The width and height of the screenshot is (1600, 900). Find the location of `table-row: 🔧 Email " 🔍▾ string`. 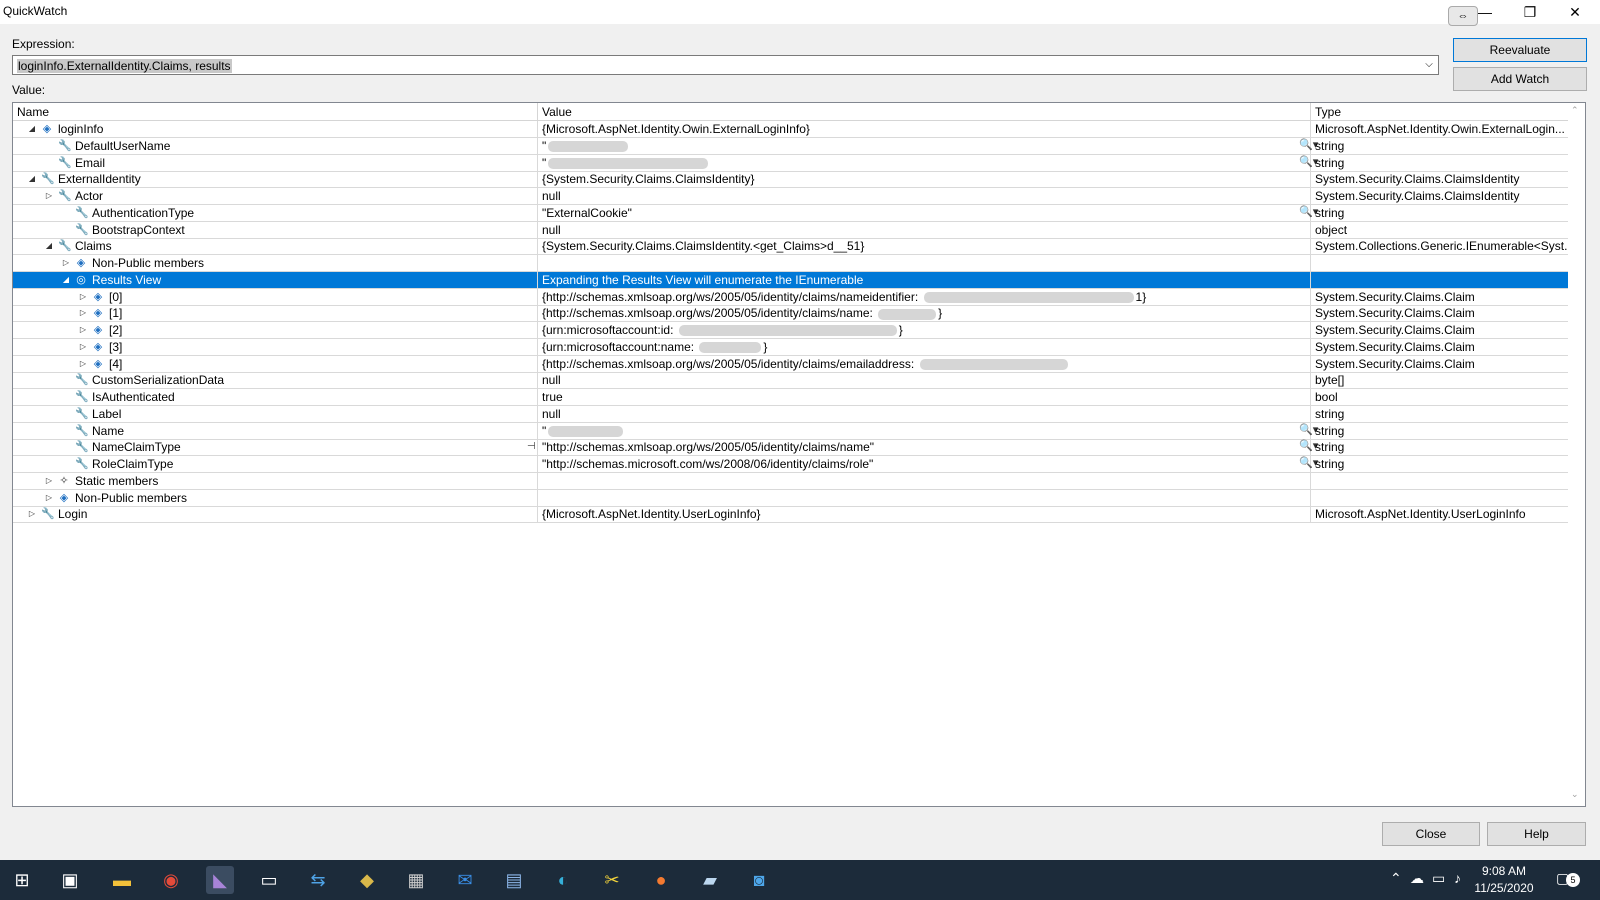

table-row: 🔧 Email " 🔍▾ string is located at coordinates (791, 163).